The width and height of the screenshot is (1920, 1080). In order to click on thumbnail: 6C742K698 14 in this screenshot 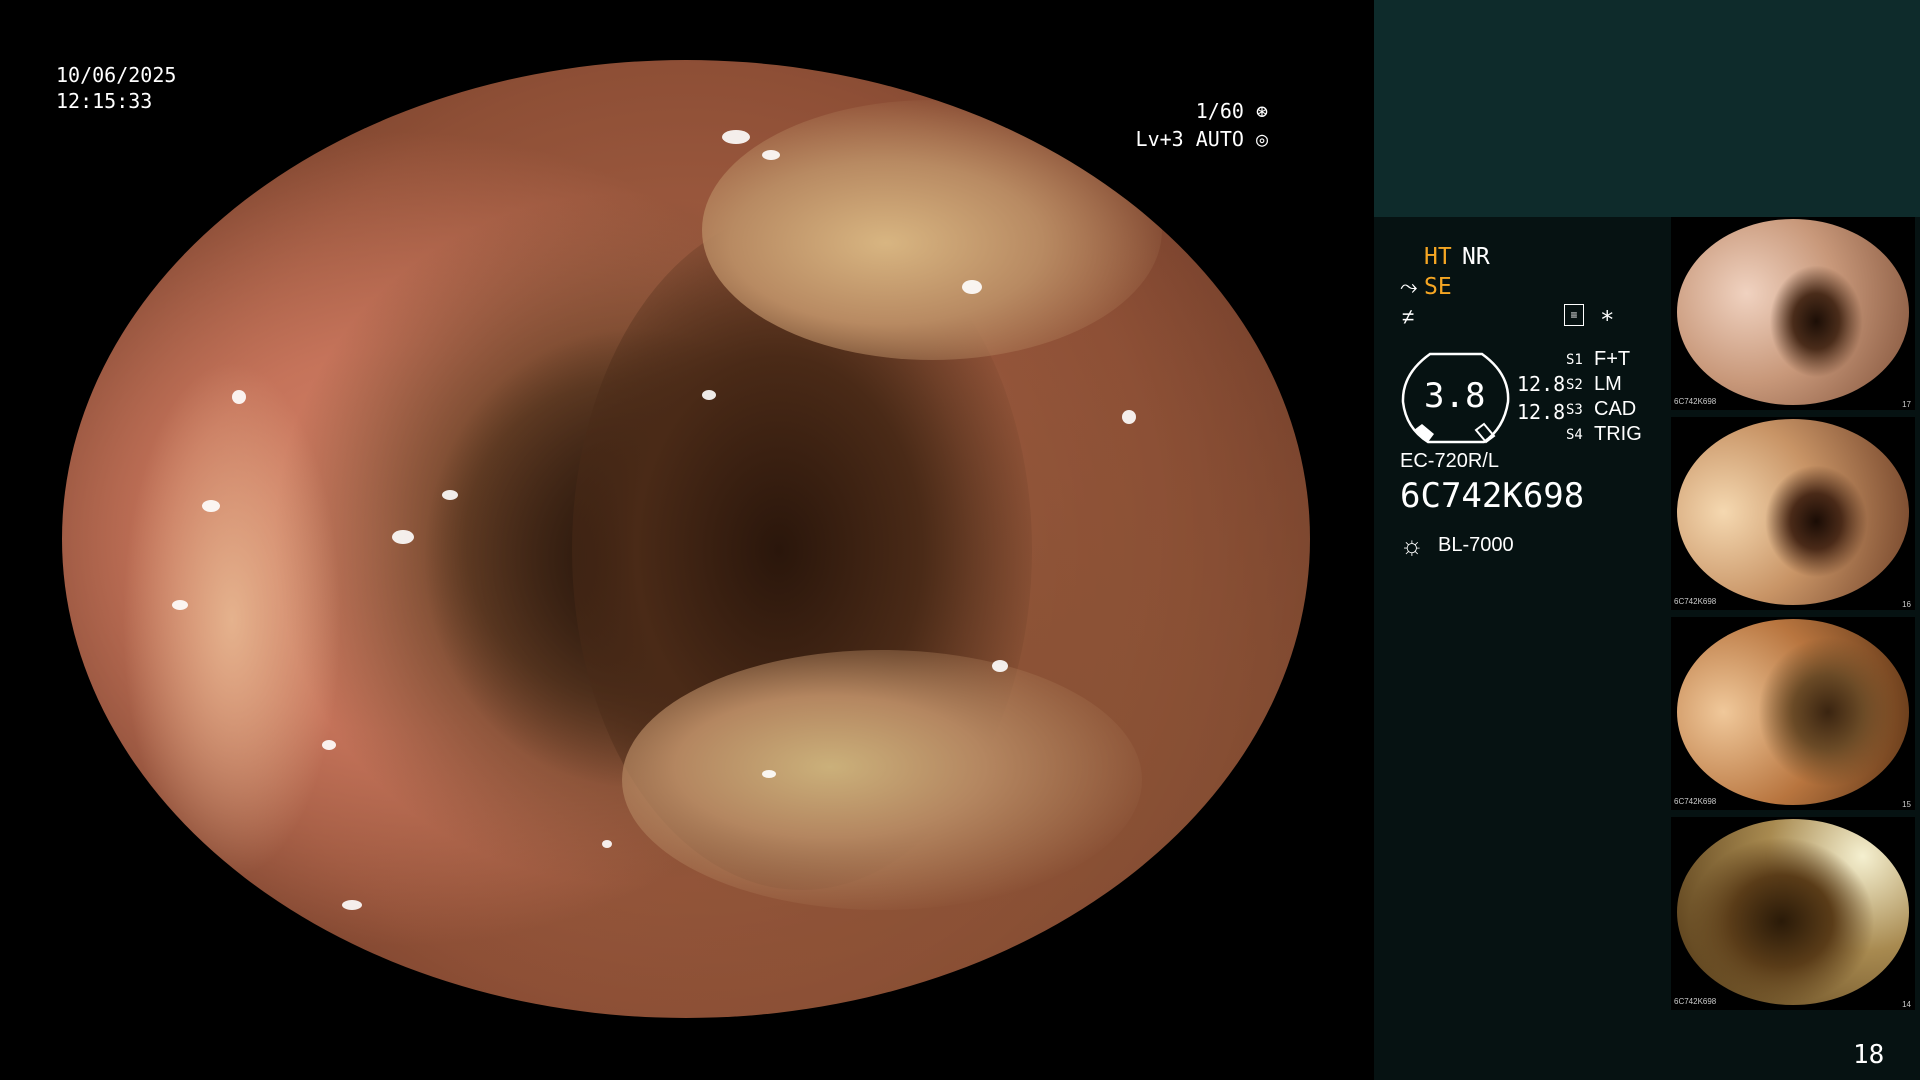, I will do `click(1793, 913)`.